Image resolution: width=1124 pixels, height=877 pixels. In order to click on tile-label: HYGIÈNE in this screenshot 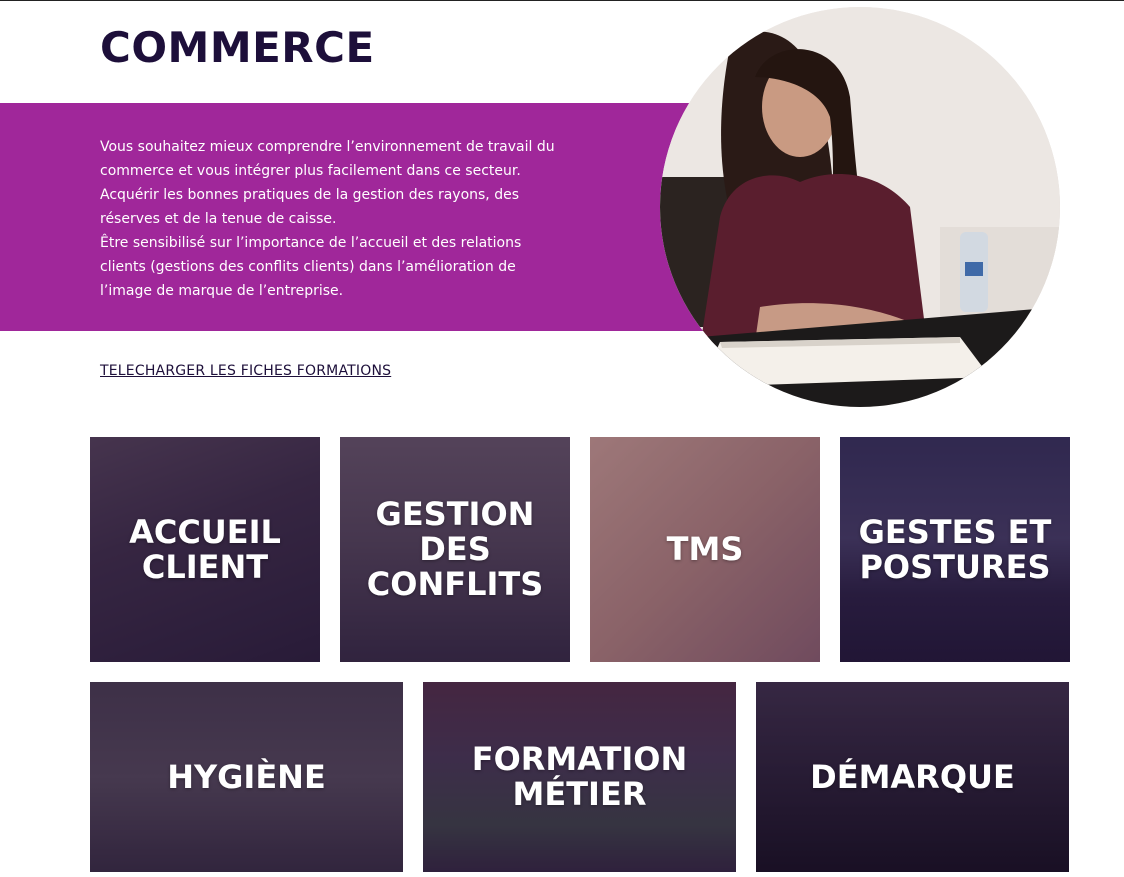, I will do `click(246, 776)`.